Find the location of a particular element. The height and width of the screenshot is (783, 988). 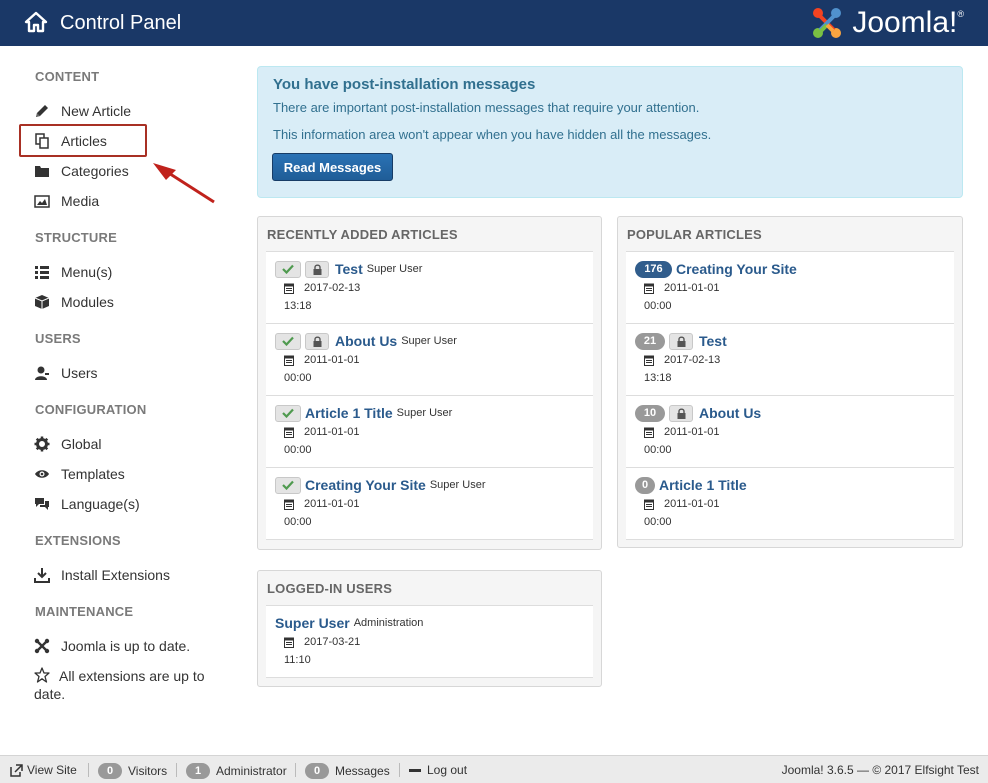

sidebar-item-label: Templates is located at coordinates (93, 474).